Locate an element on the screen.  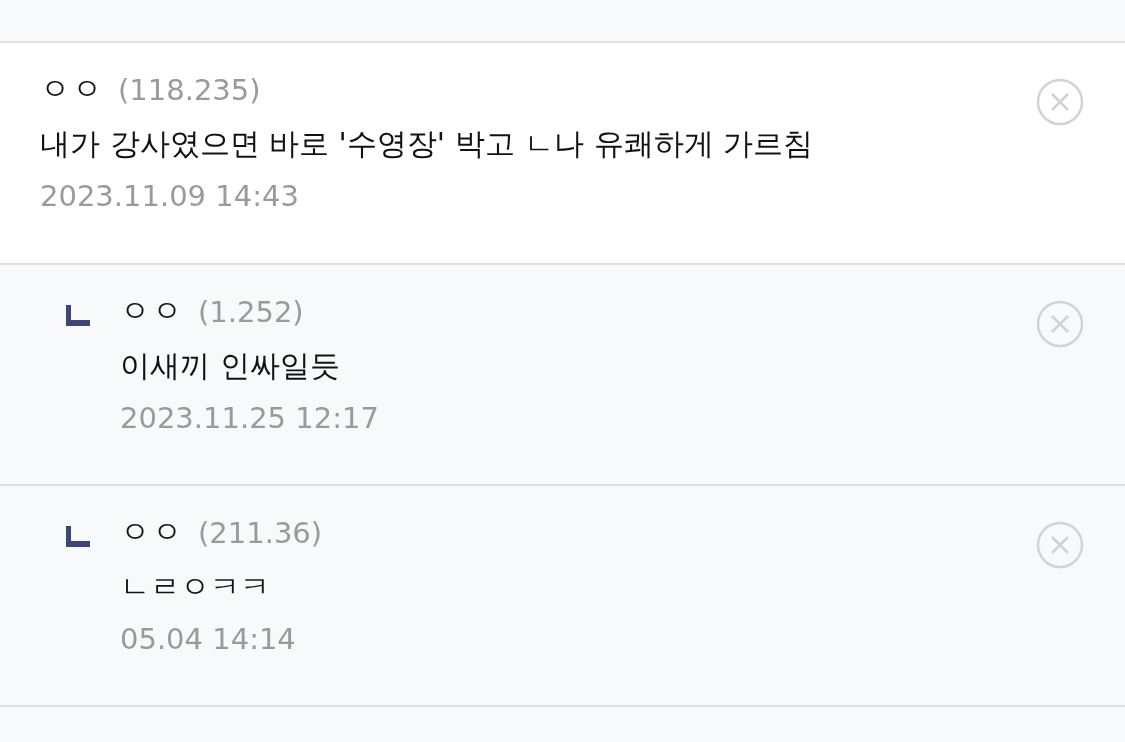
comment-text: 이새끼 인싸일듯 is located at coordinates (230, 366).